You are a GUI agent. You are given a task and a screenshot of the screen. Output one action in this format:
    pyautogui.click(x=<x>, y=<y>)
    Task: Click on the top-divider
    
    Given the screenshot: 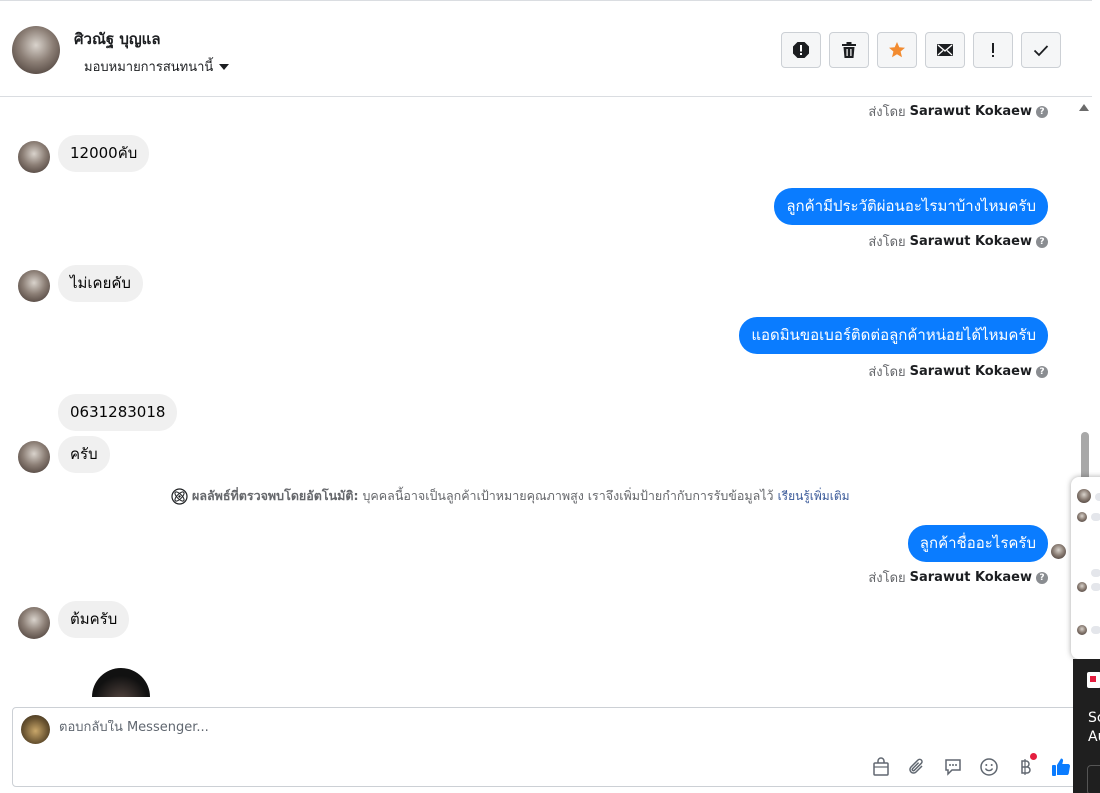 What is the action you would take?
    pyautogui.click(x=546, y=1)
    